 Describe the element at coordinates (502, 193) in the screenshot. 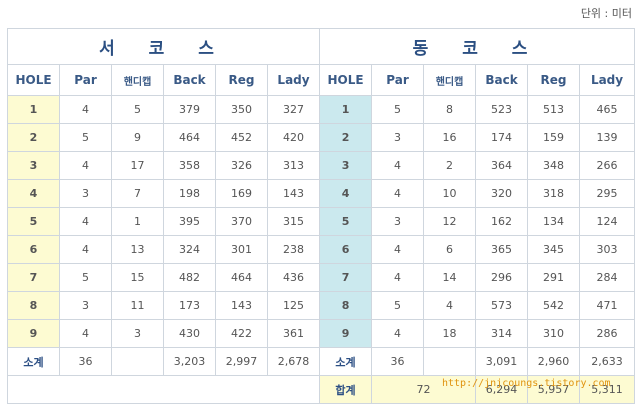

I see `east-back-distance: 320` at that location.